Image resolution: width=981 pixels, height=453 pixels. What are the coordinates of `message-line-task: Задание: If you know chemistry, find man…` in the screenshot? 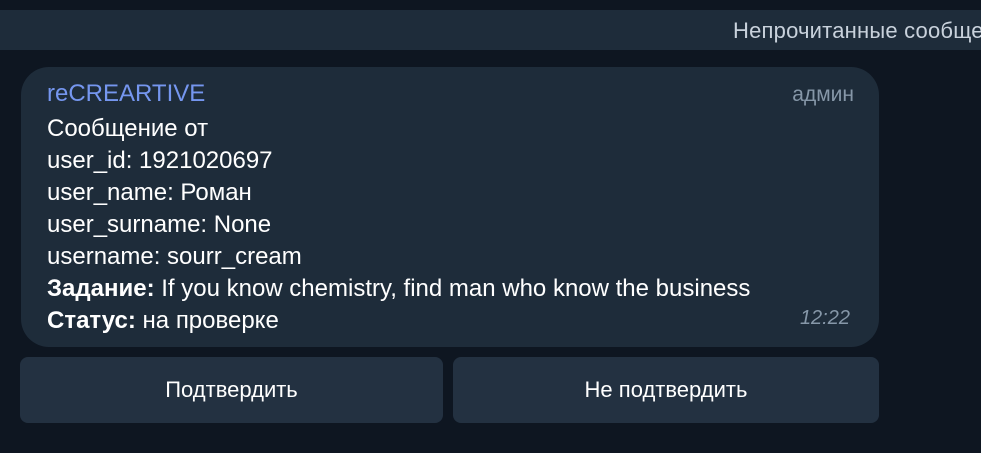 It's located at (398, 289).